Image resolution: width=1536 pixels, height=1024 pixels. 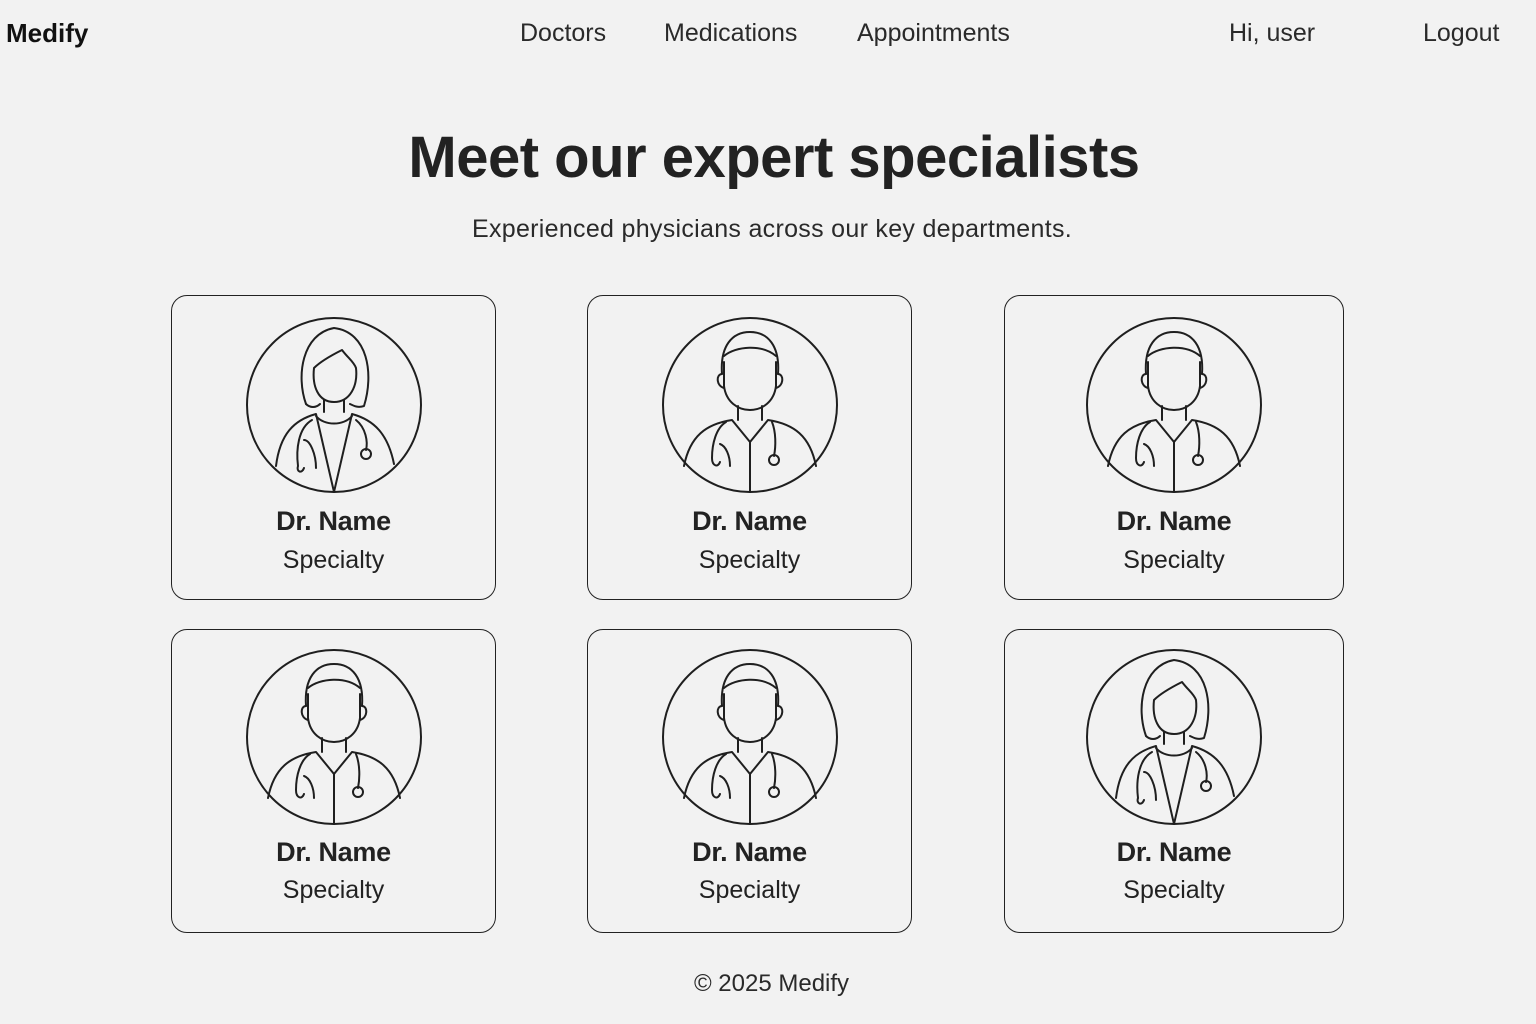 What do you see at coordinates (563, 33) in the screenshot?
I see `nav-link-doctors: Doctors` at bounding box center [563, 33].